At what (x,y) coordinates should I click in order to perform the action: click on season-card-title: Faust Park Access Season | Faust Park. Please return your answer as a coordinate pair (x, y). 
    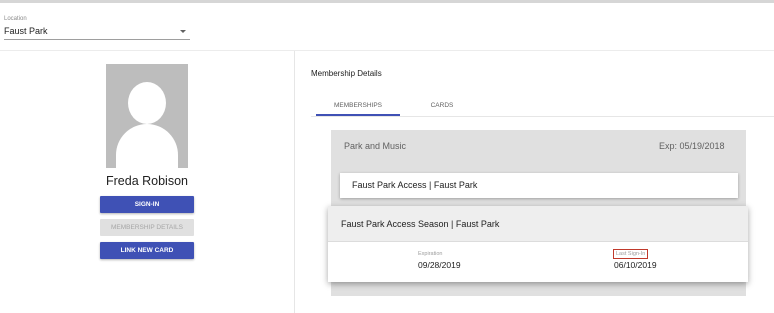
    Looking at the image, I should click on (420, 224).